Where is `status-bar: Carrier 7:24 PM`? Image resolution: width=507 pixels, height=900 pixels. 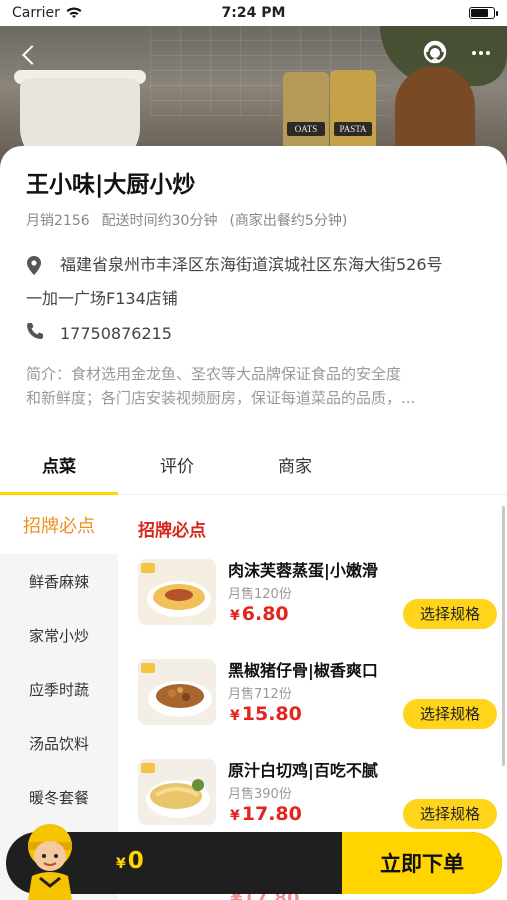 status-bar: Carrier 7:24 PM is located at coordinates (253, 13).